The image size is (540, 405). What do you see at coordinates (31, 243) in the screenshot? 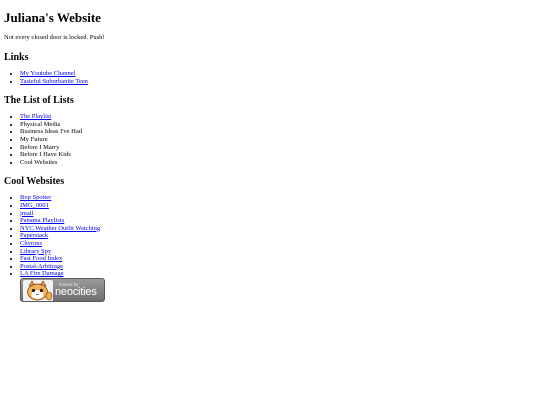
I see `chyrons-link: Chyrons` at bounding box center [31, 243].